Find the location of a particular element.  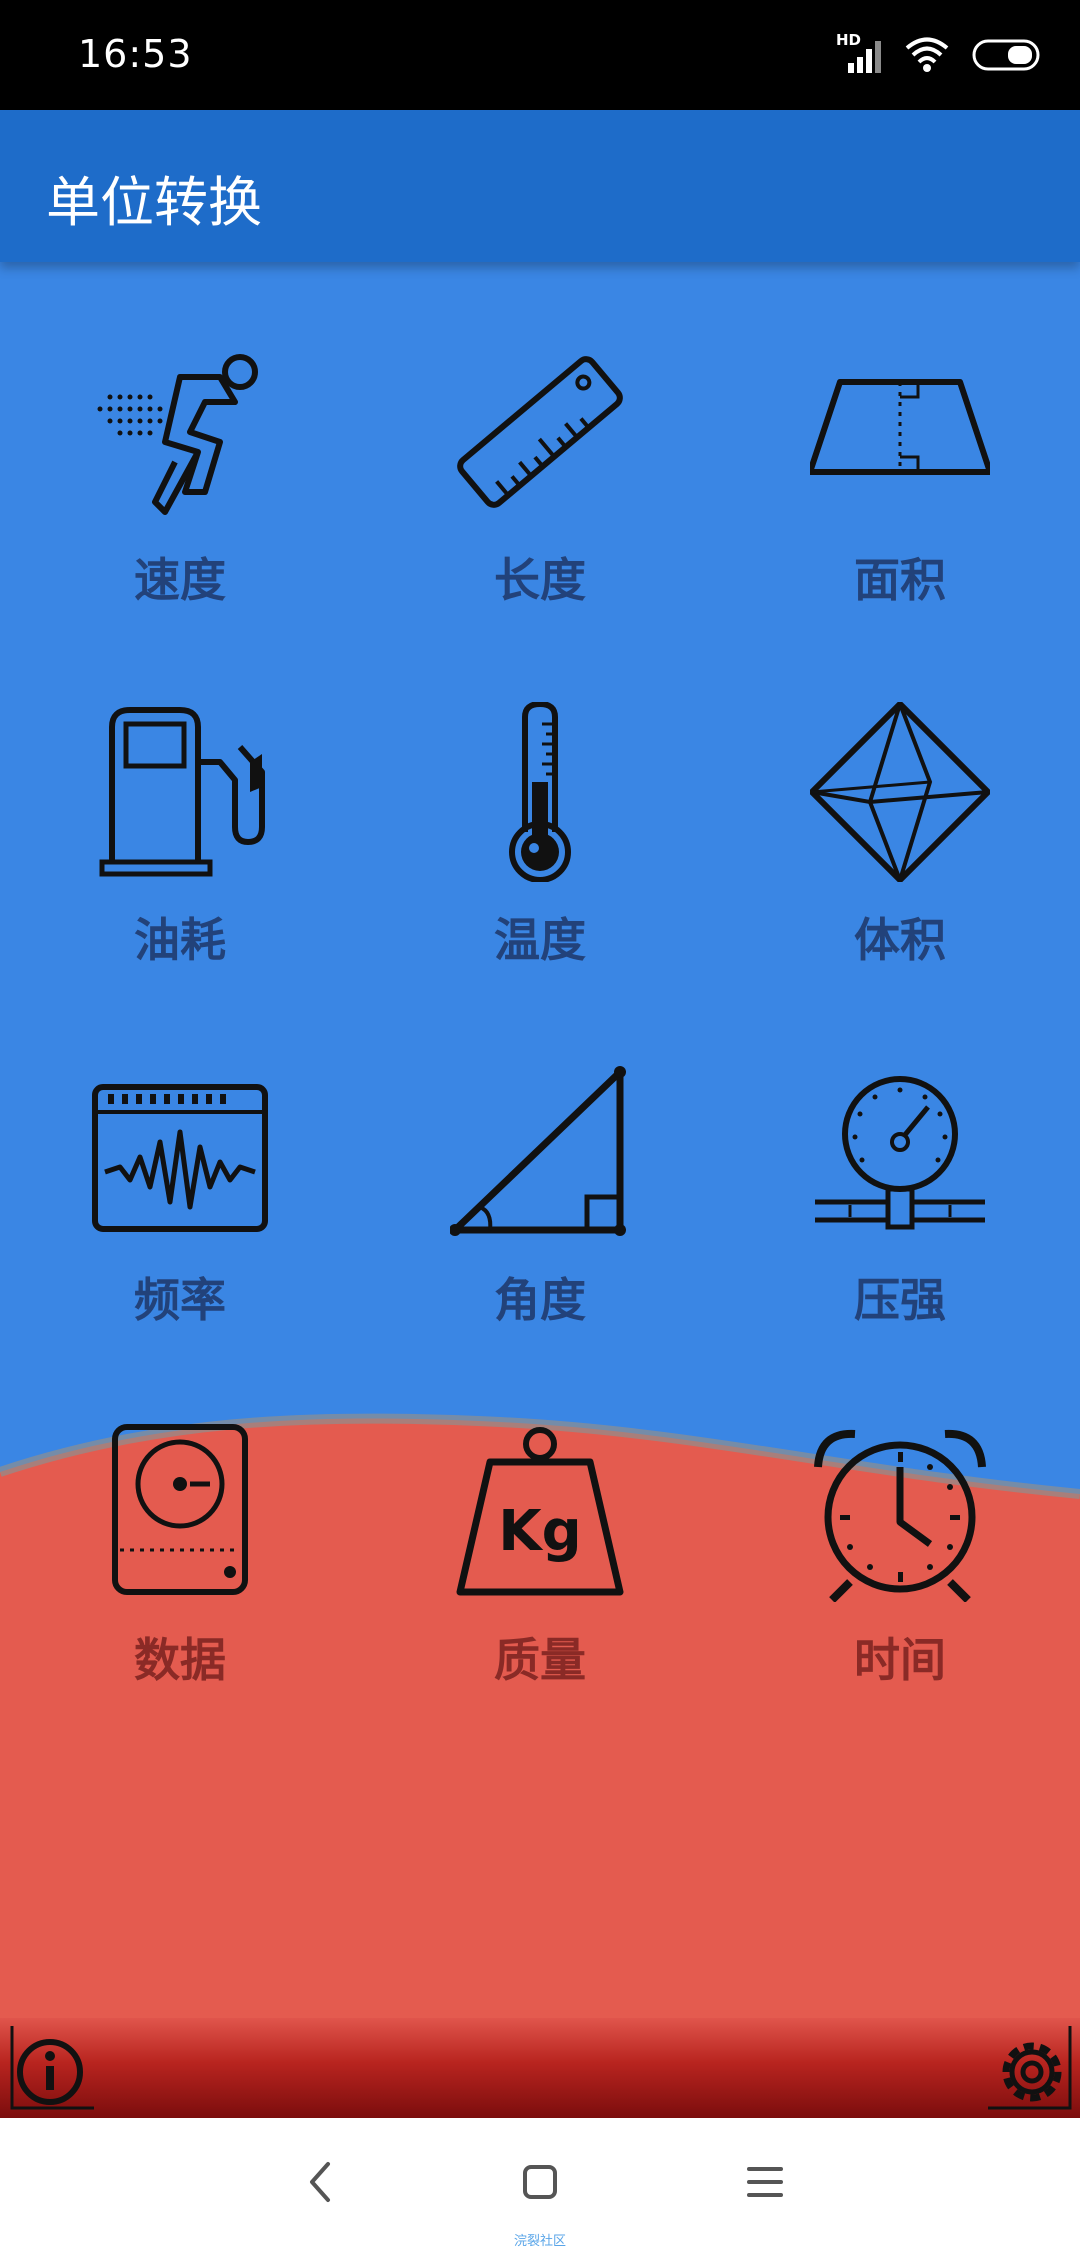

status-bar: 16:53 HD is located at coordinates (540, 55).